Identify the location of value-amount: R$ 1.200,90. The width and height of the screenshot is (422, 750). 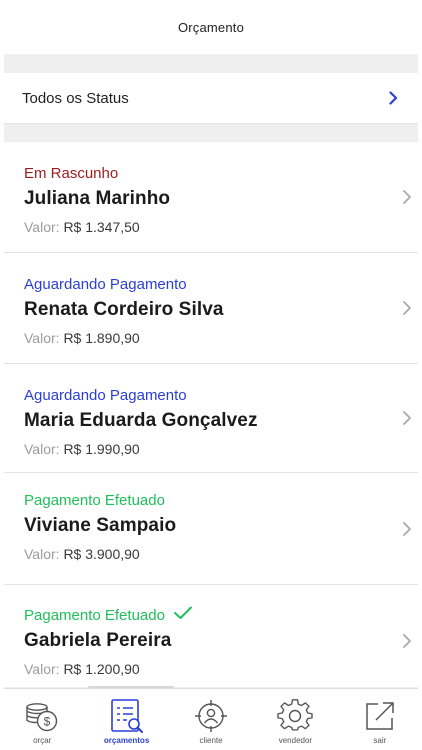
(101, 669).